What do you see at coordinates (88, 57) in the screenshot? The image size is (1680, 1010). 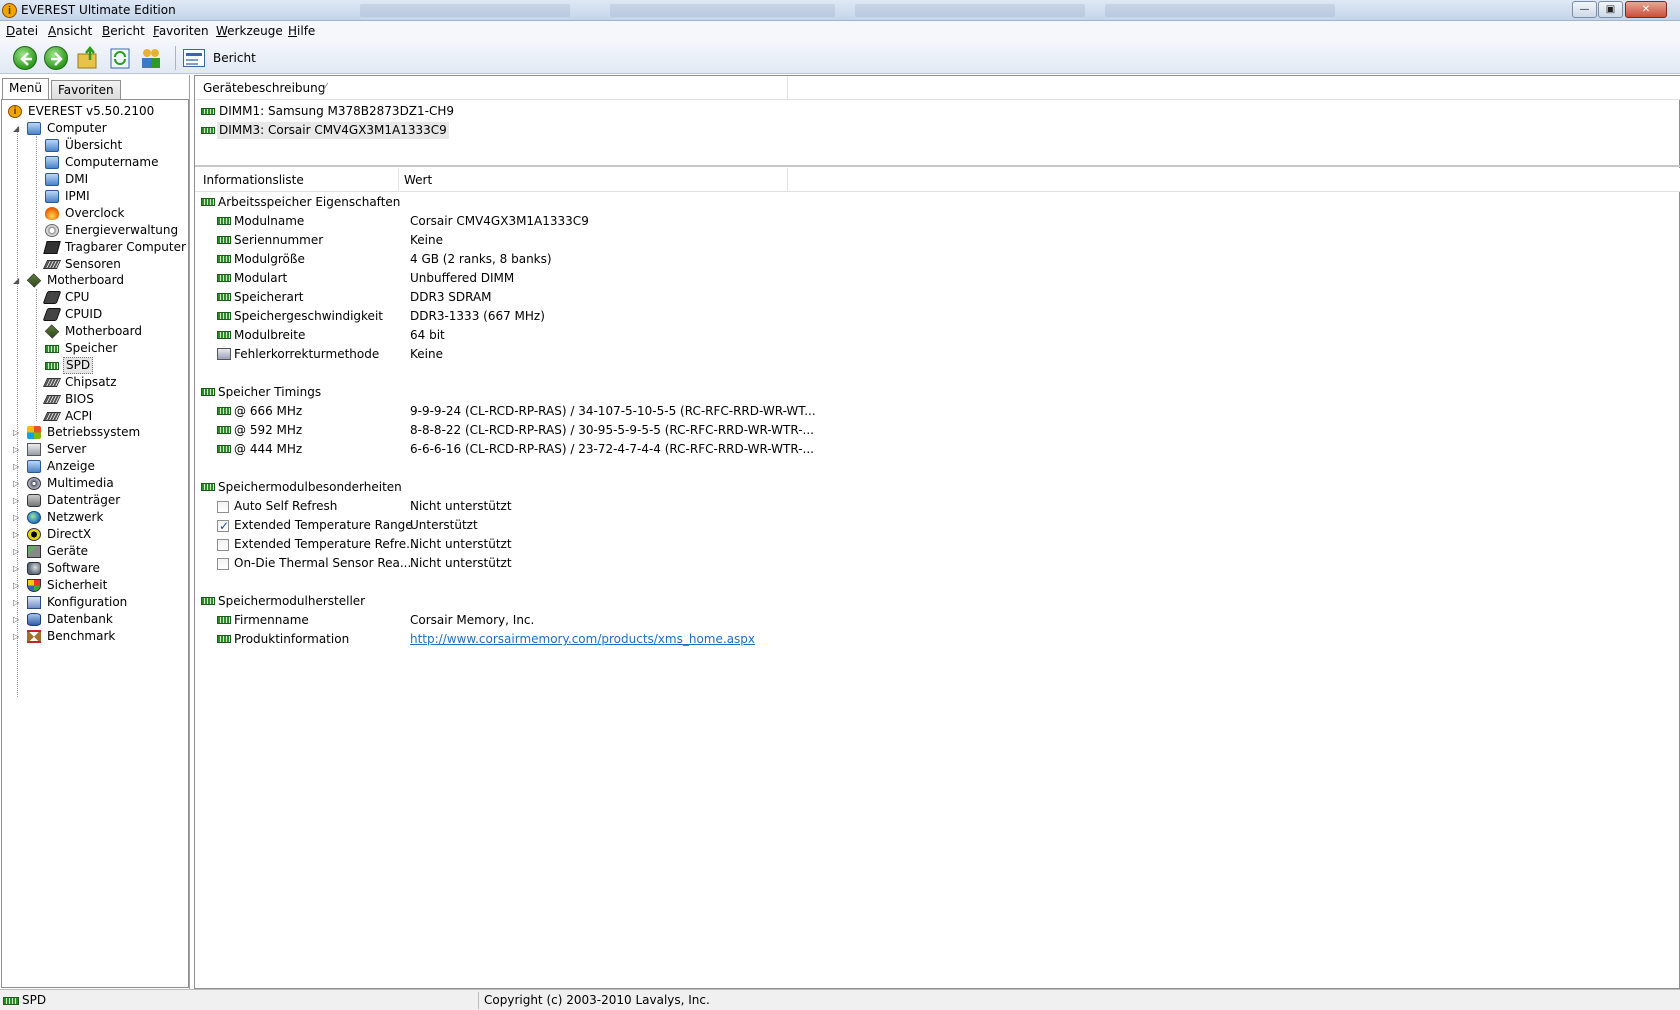 I see `up-button` at bounding box center [88, 57].